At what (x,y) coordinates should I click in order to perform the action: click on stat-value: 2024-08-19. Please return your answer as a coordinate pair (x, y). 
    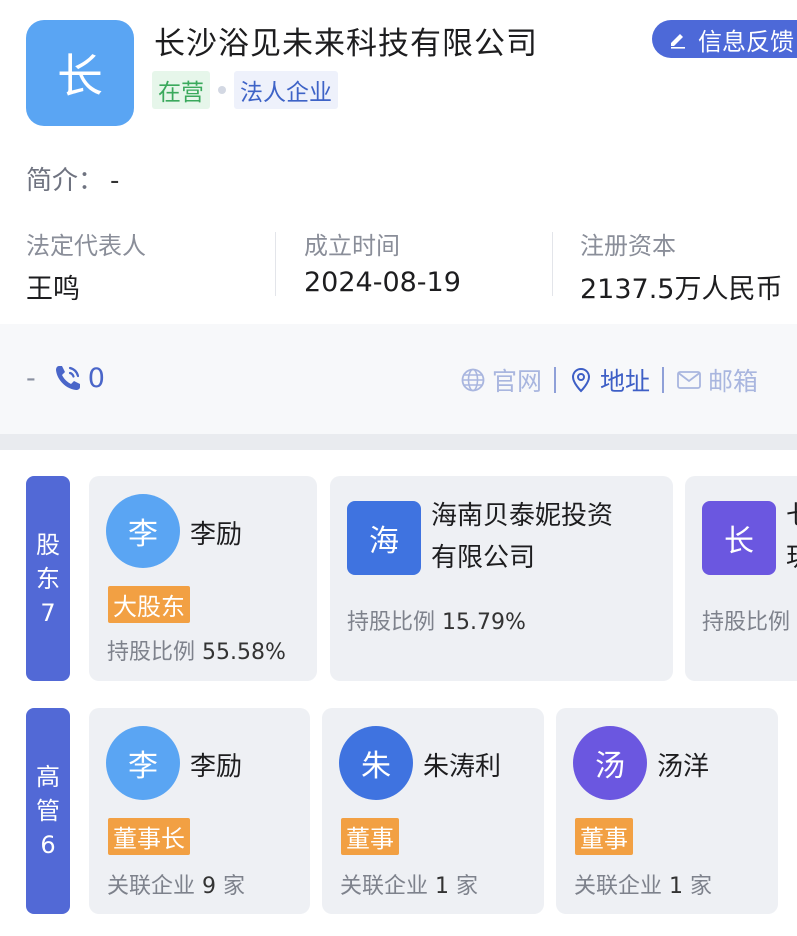
    Looking at the image, I should click on (382, 282).